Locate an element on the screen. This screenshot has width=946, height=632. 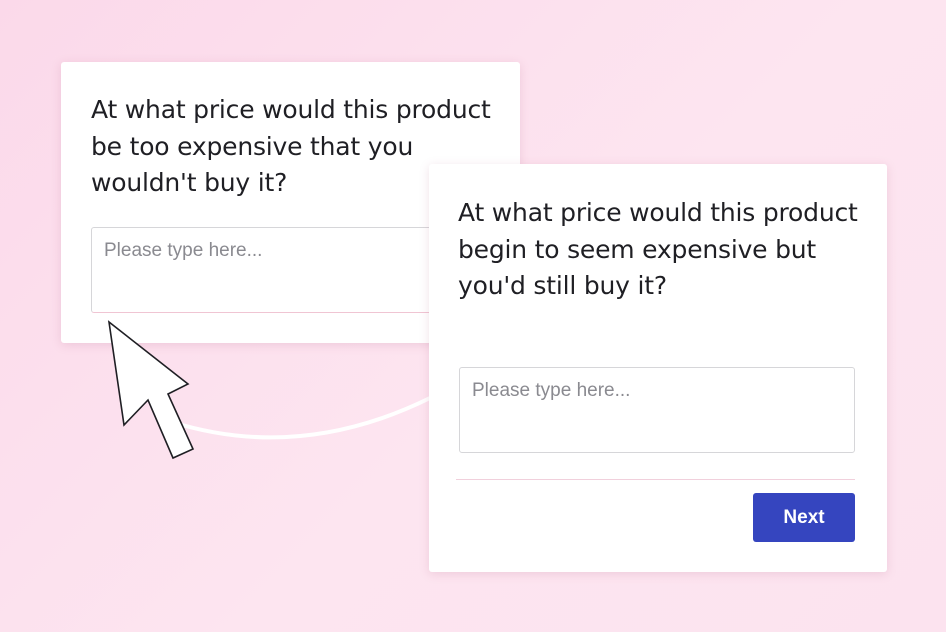
curved-connector-line is located at coordinates (301, 418).